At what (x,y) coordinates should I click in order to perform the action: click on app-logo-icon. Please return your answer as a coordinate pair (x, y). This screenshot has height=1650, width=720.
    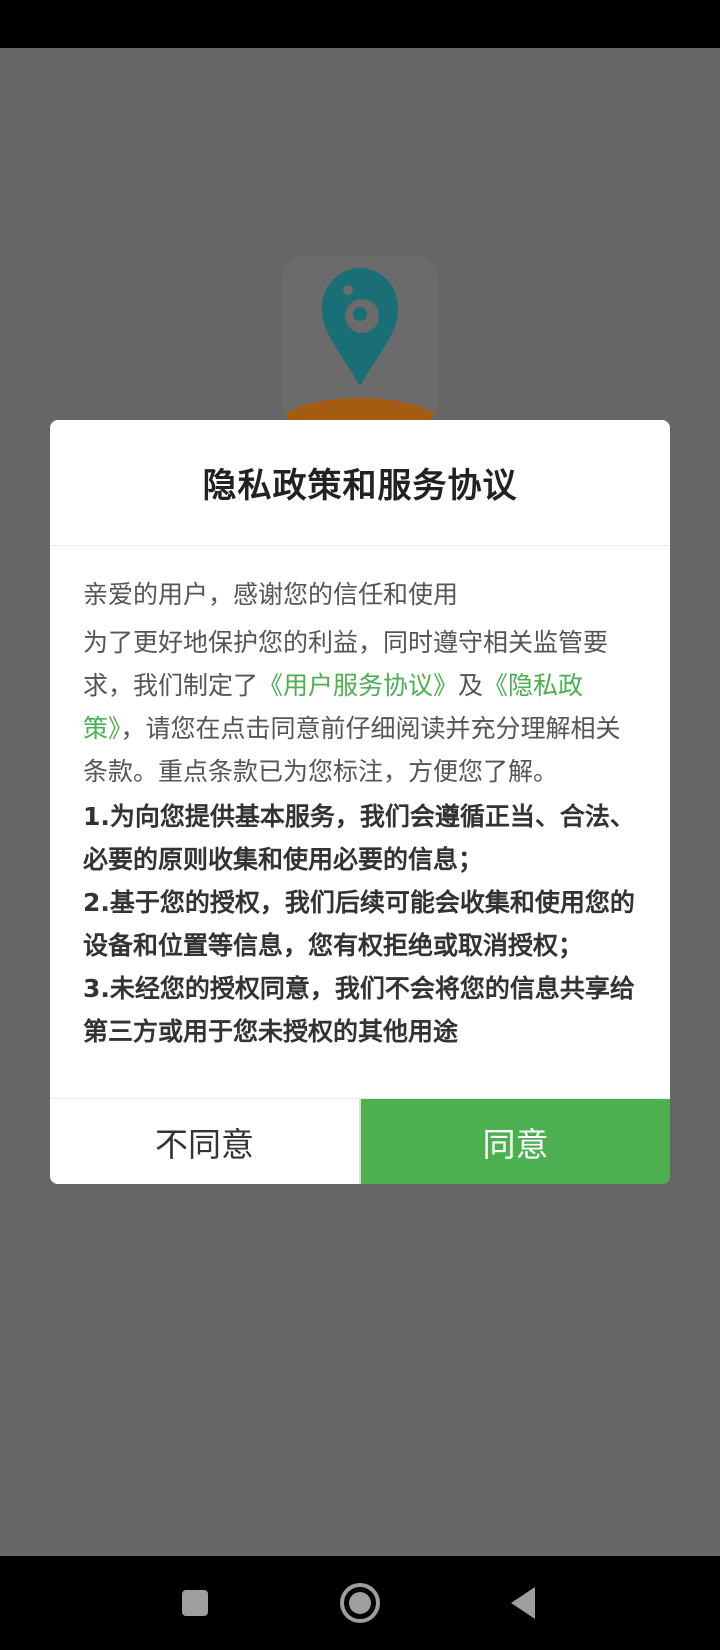
    Looking at the image, I should click on (360, 341).